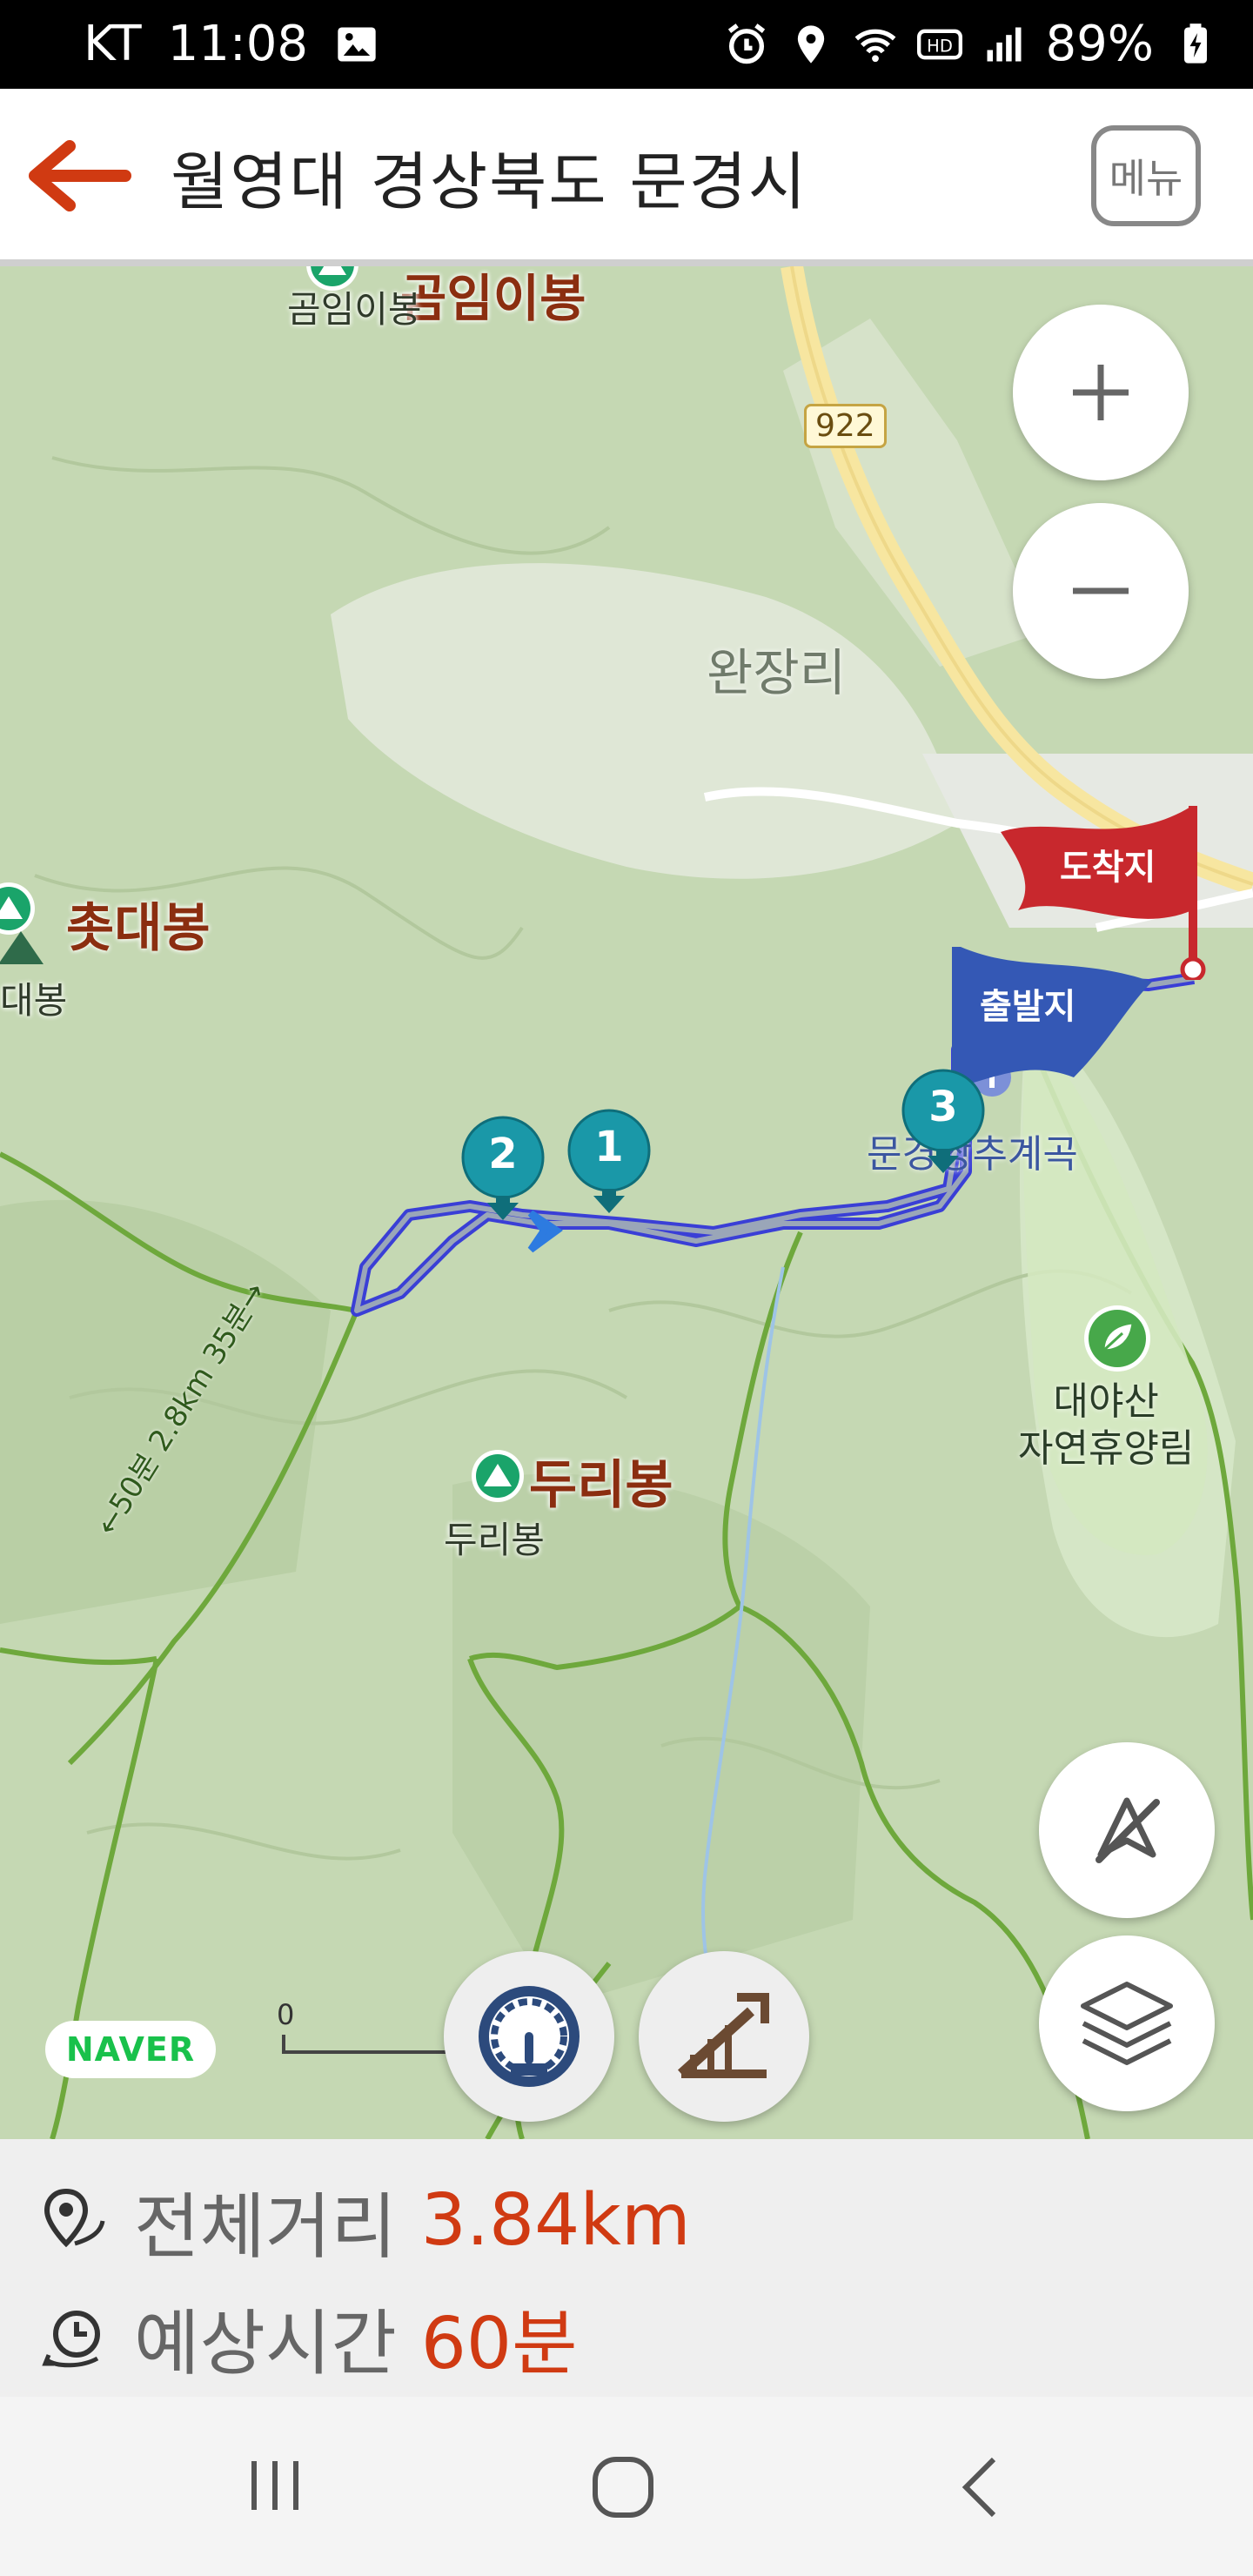 The width and height of the screenshot is (1253, 2576). Describe the element at coordinates (357, 44) in the screenshot. I see `gallery-icon` at that location.